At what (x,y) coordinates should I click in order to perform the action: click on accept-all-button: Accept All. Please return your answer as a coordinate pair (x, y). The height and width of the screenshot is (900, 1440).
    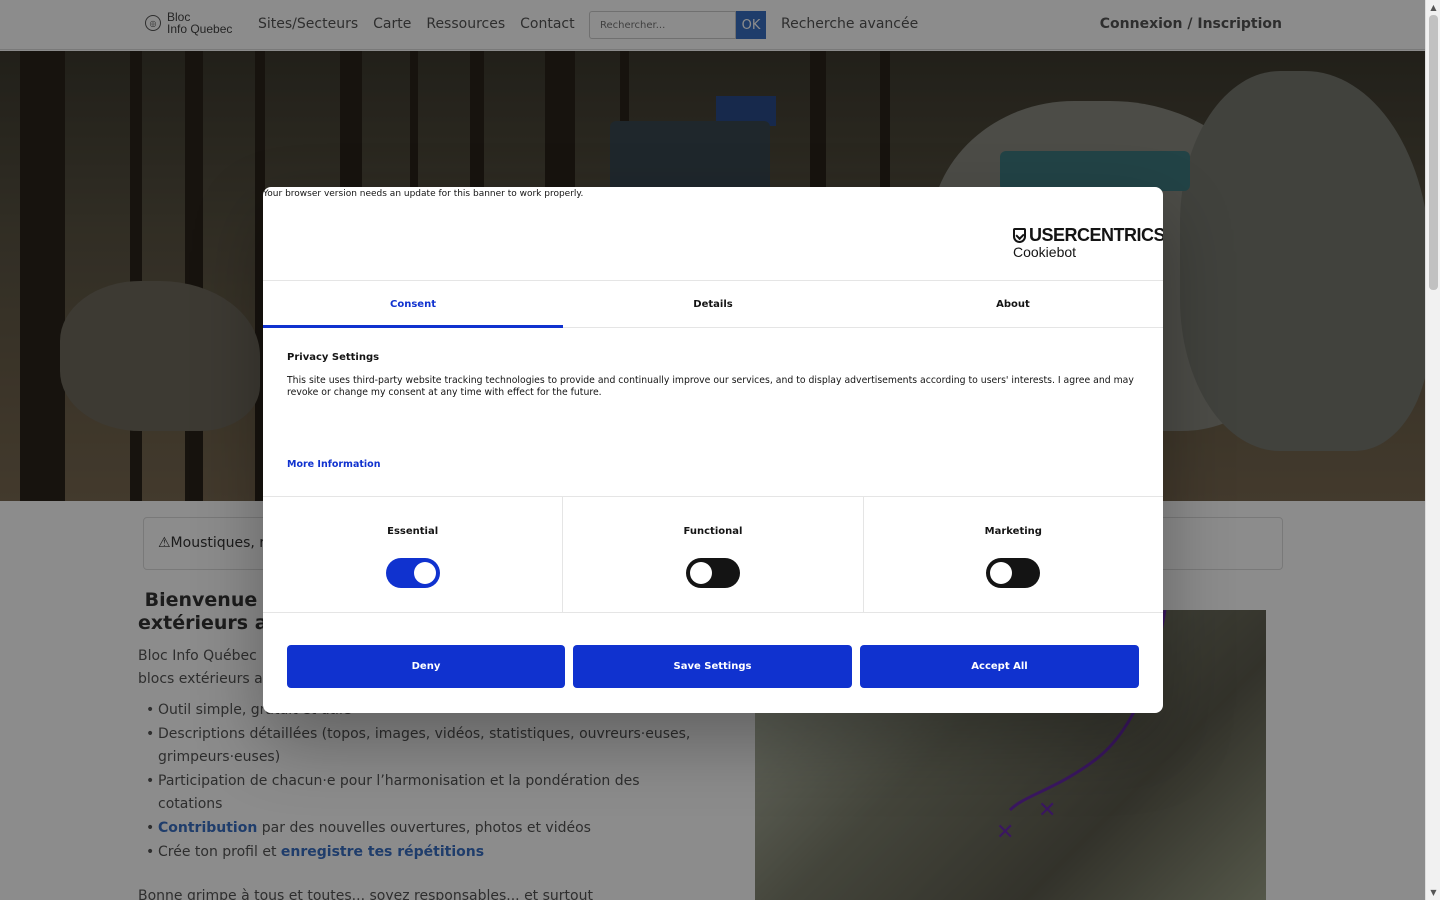
    Looking at the image, I should click on (999, 666).